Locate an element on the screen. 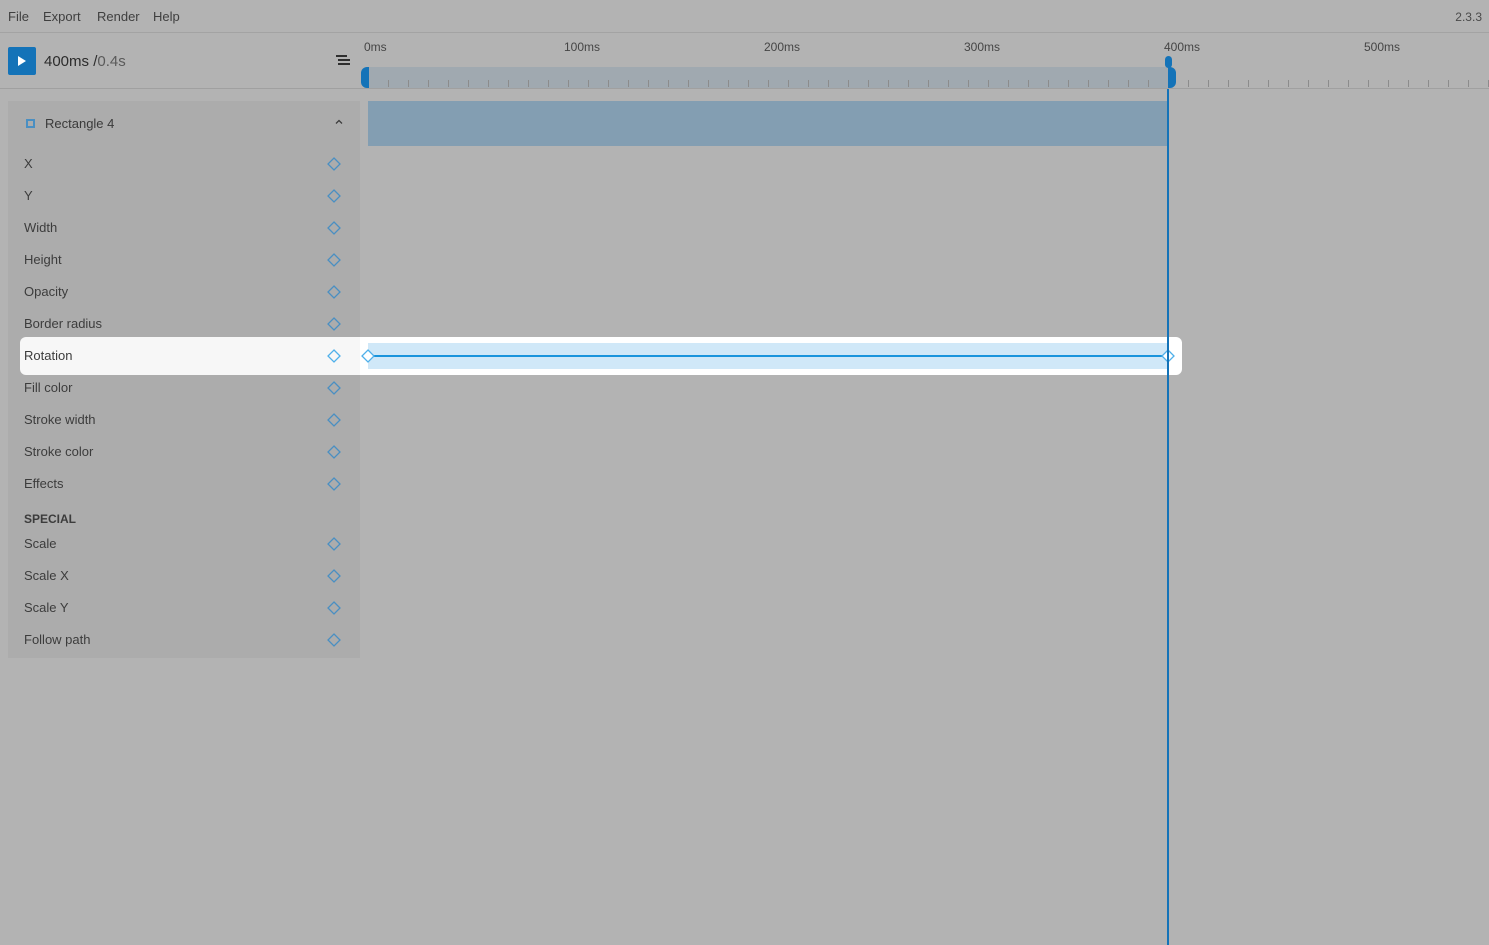  current-time: 400ms / is located at coordinates (71, 61).